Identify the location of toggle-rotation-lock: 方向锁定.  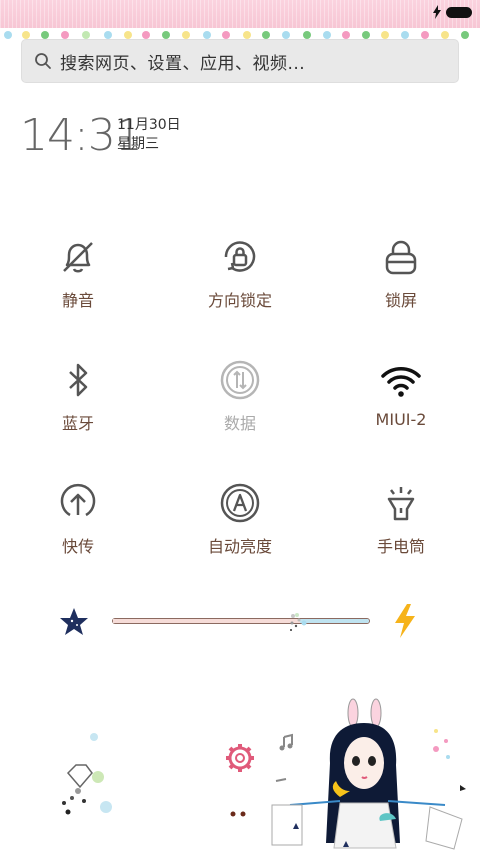
(240, 273).